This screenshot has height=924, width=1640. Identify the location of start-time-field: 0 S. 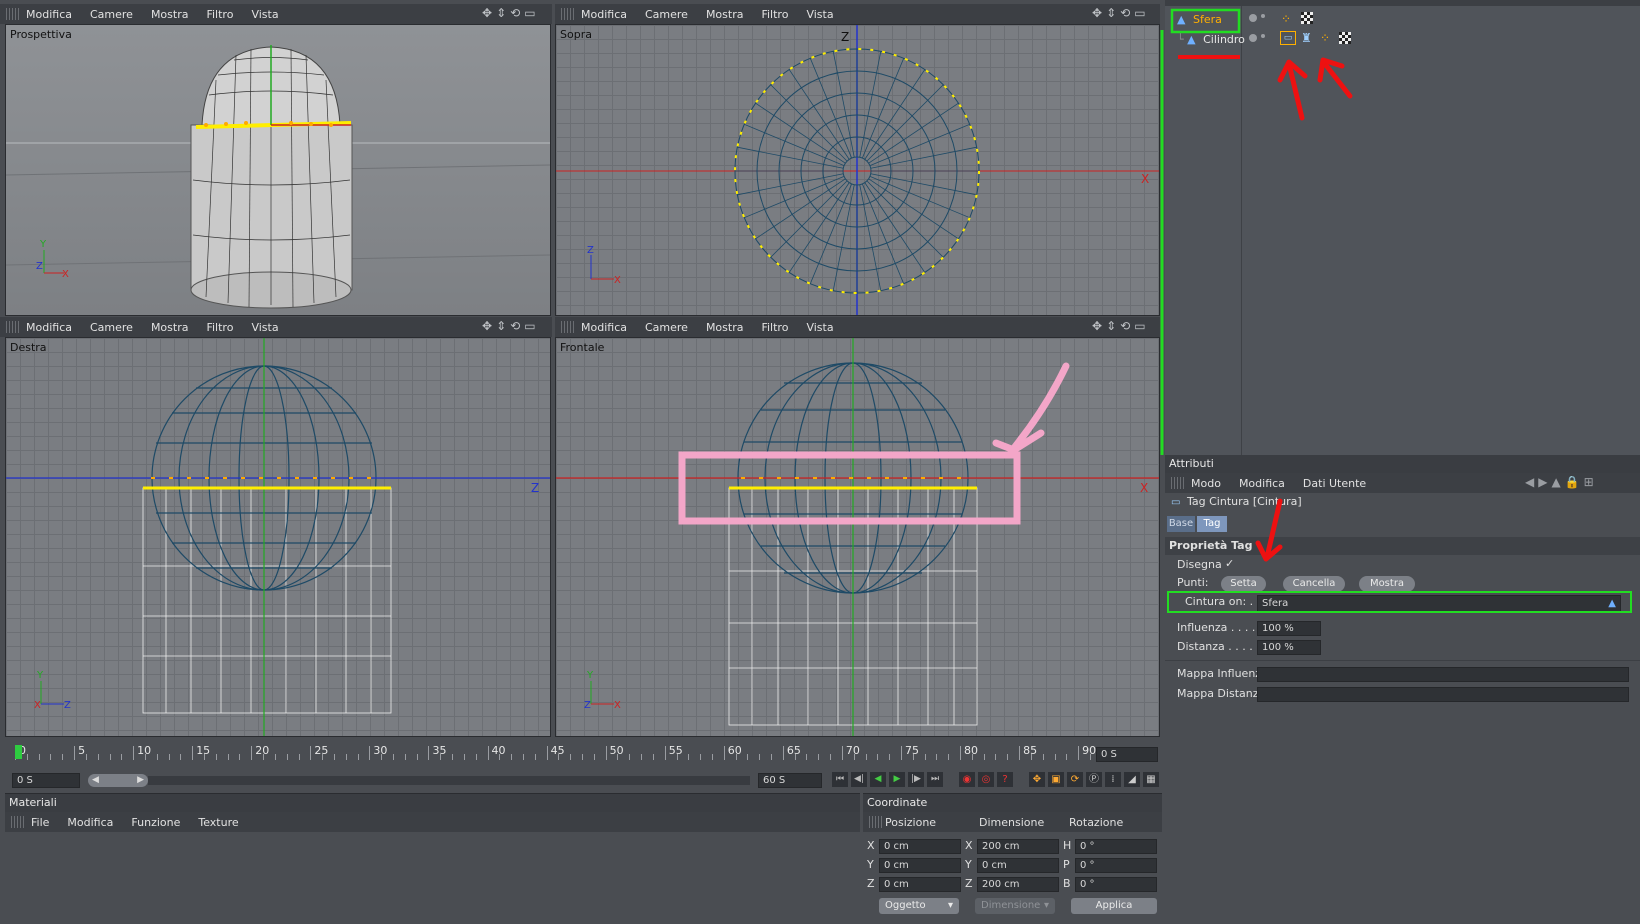
(46, 780).